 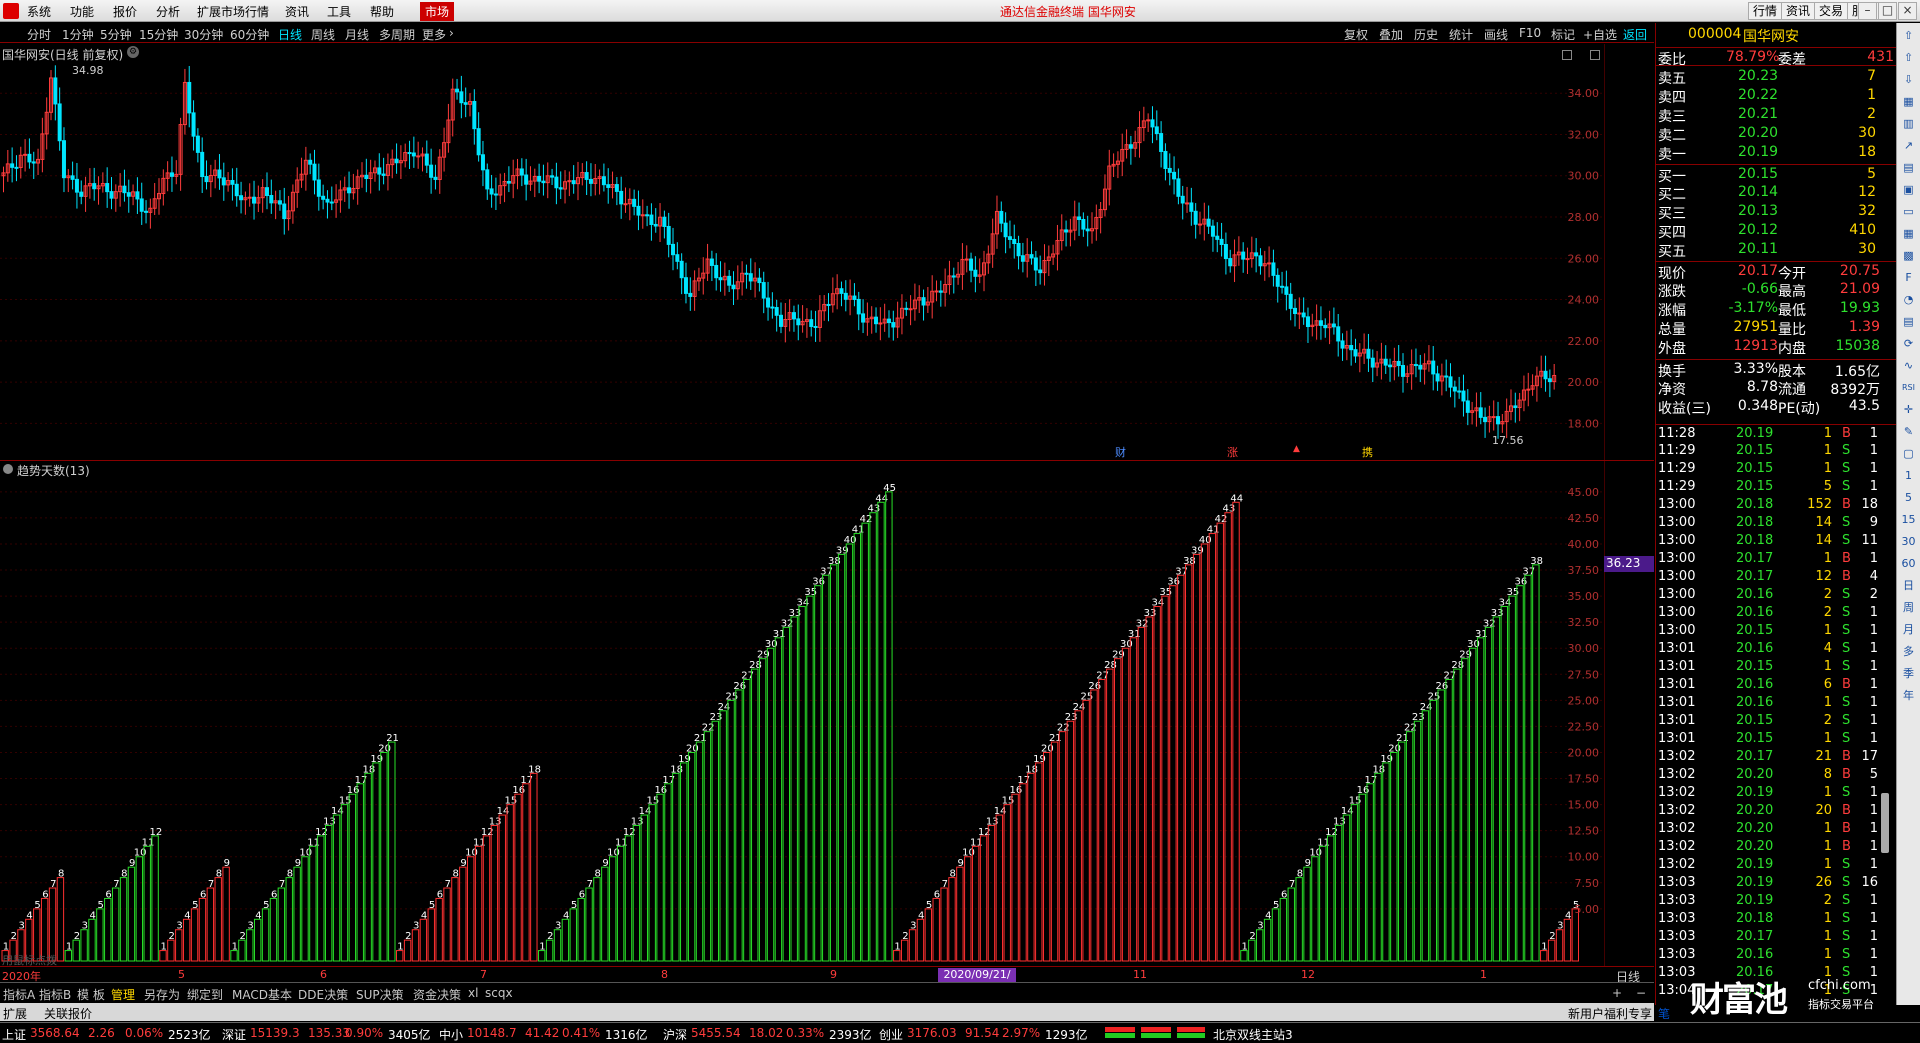 What do you see at coordinates (1530, 33) in the screenshot?
I see `tool-f10: F10` at bounding box center [1530, 33].